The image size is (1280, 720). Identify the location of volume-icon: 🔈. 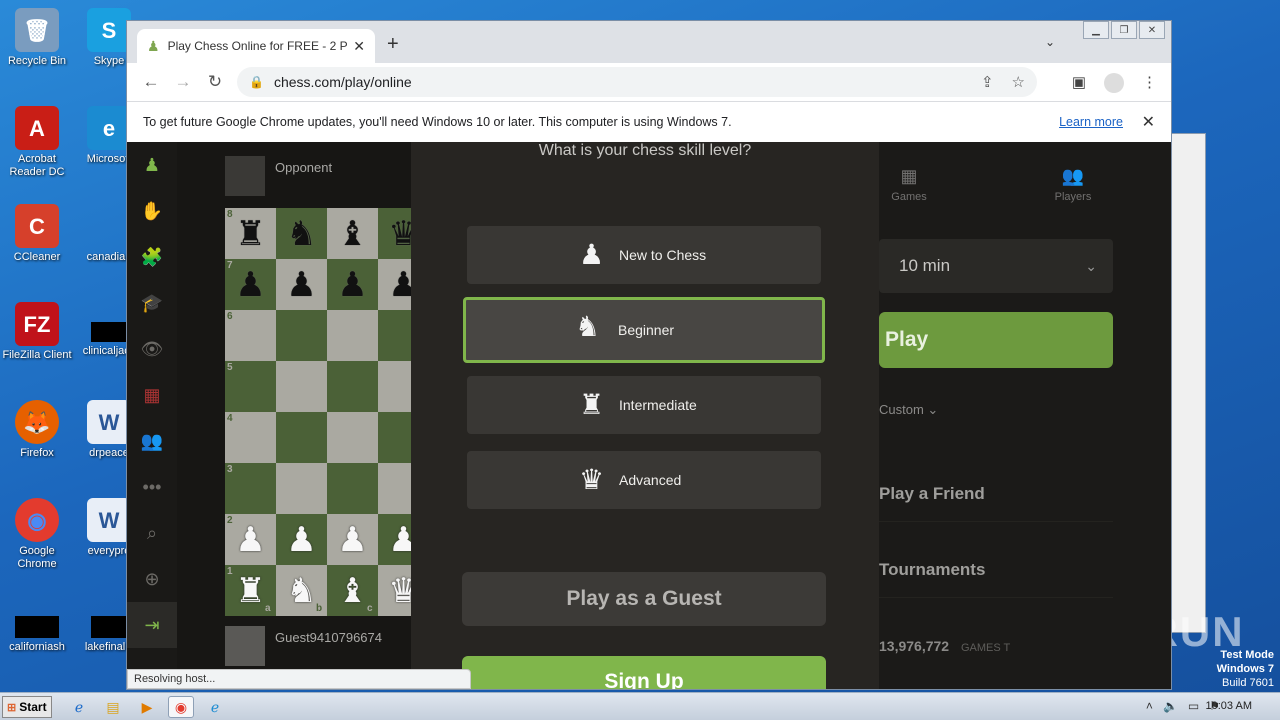
(1170, 706).